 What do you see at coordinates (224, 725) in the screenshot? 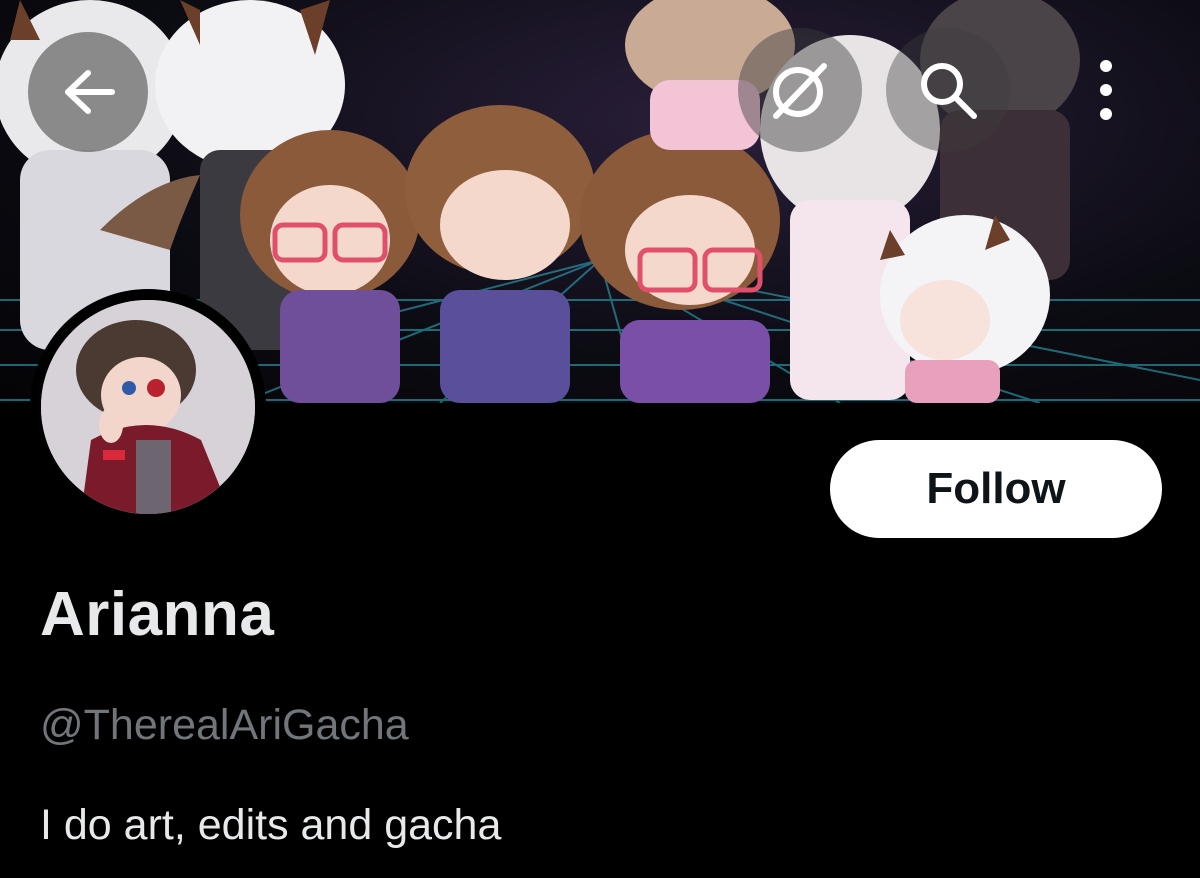
I see `user-handle: @TherealAriGacha` at bounding box center [224, 725].